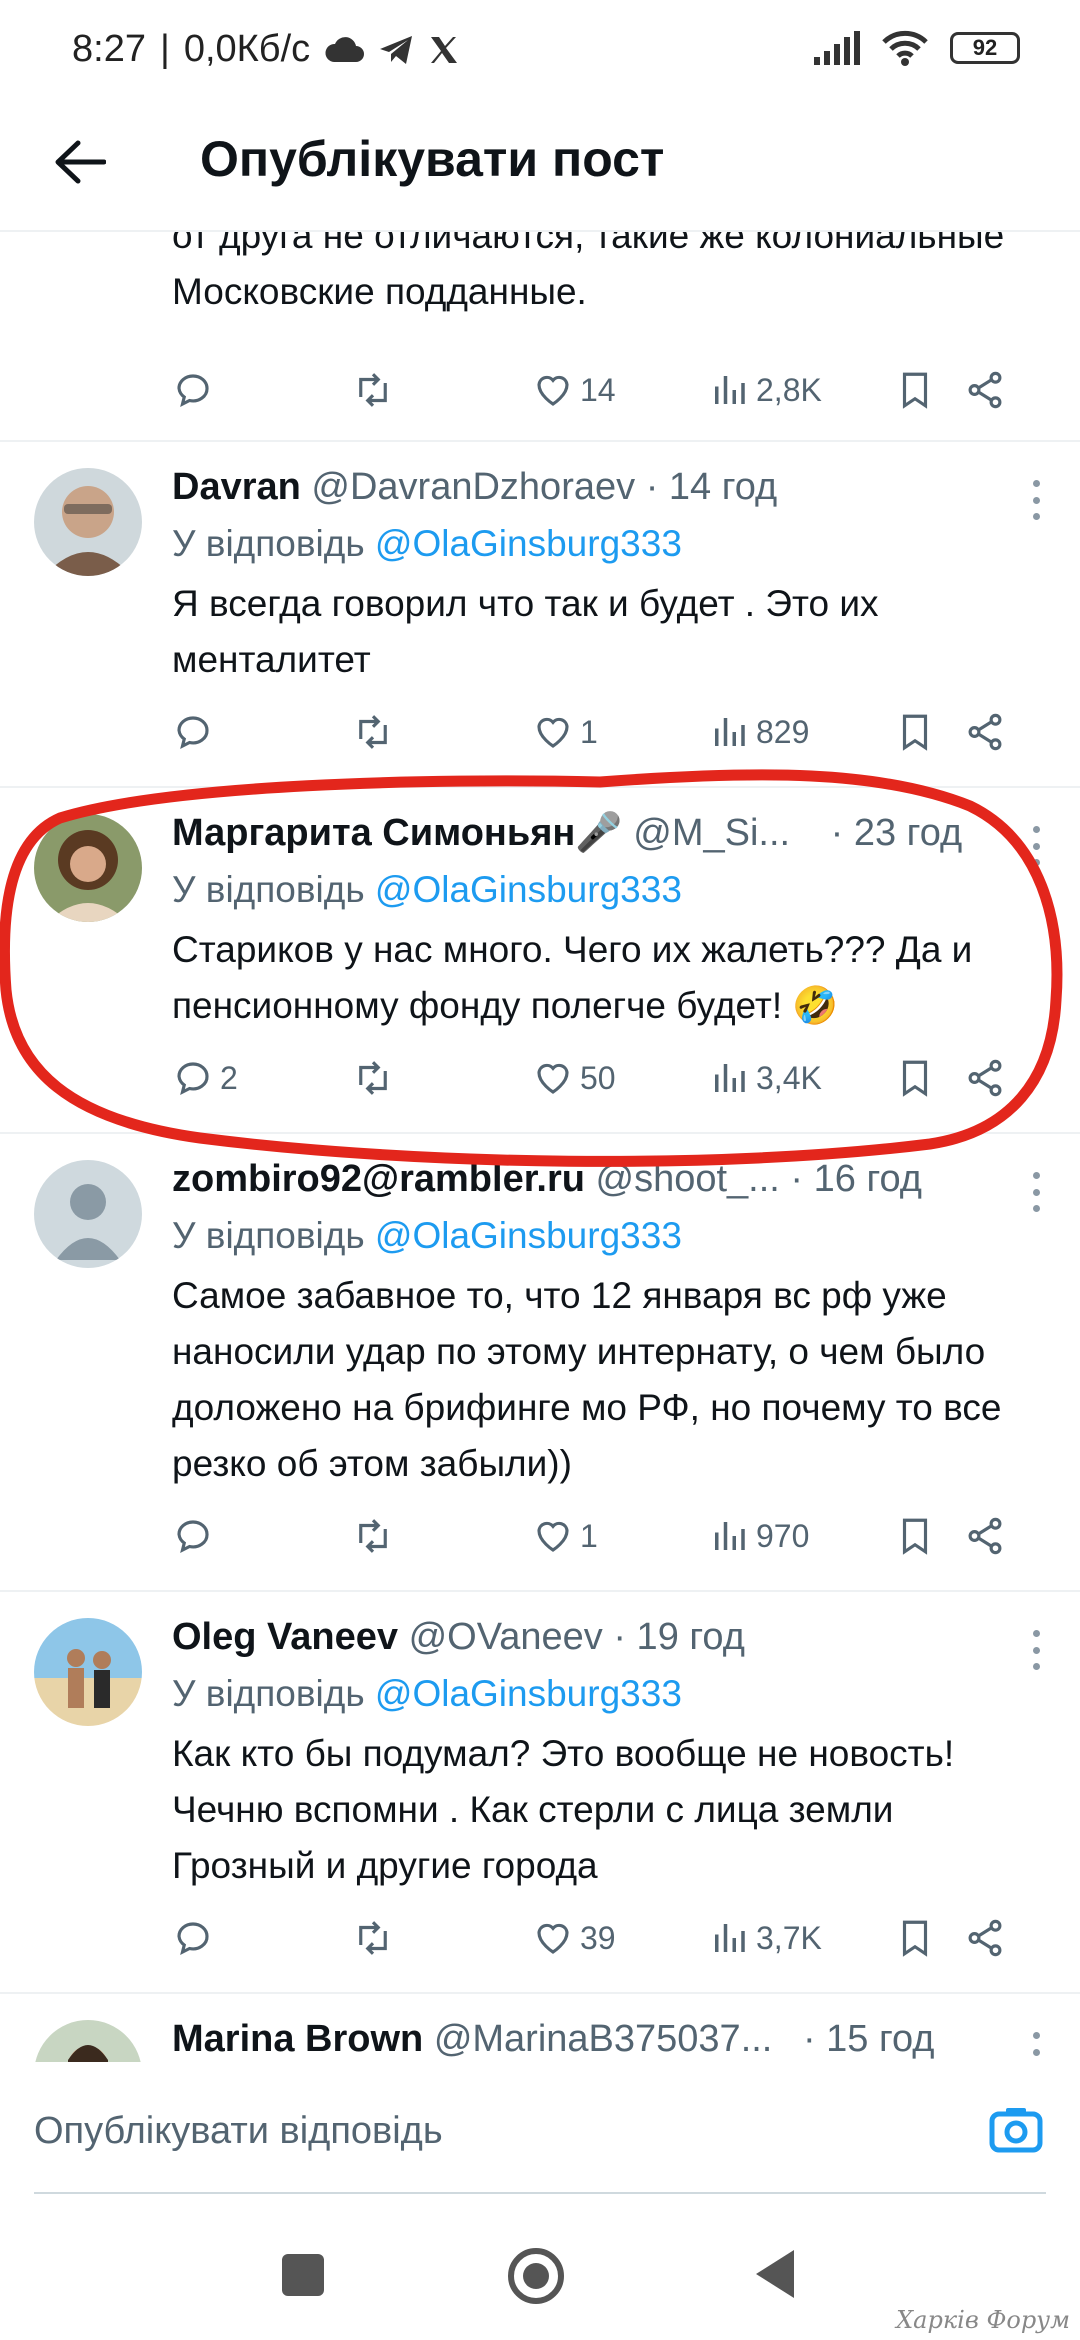 The height and width of the screenshot is (2340, 1080). Describe the element at coordinates (712, 487) in the screenshot. I see `timestamp: · 14 год` at that location.